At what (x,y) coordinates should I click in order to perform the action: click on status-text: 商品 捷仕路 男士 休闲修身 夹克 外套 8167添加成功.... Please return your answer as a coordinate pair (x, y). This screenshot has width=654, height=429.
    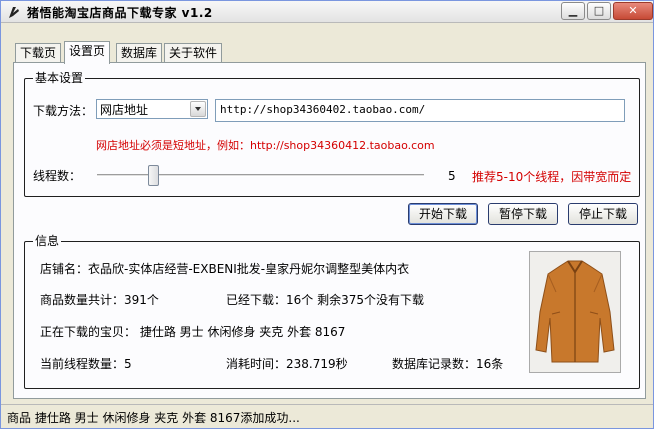
    Looking at the image, I should click on (153, 418).